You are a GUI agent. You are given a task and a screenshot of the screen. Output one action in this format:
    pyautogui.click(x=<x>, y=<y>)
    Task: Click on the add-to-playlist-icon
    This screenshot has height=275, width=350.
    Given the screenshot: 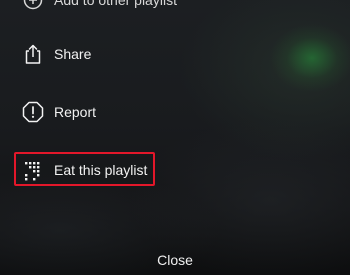 What is the action you would take?
    pyautogui.click(x=33, y=6)
    